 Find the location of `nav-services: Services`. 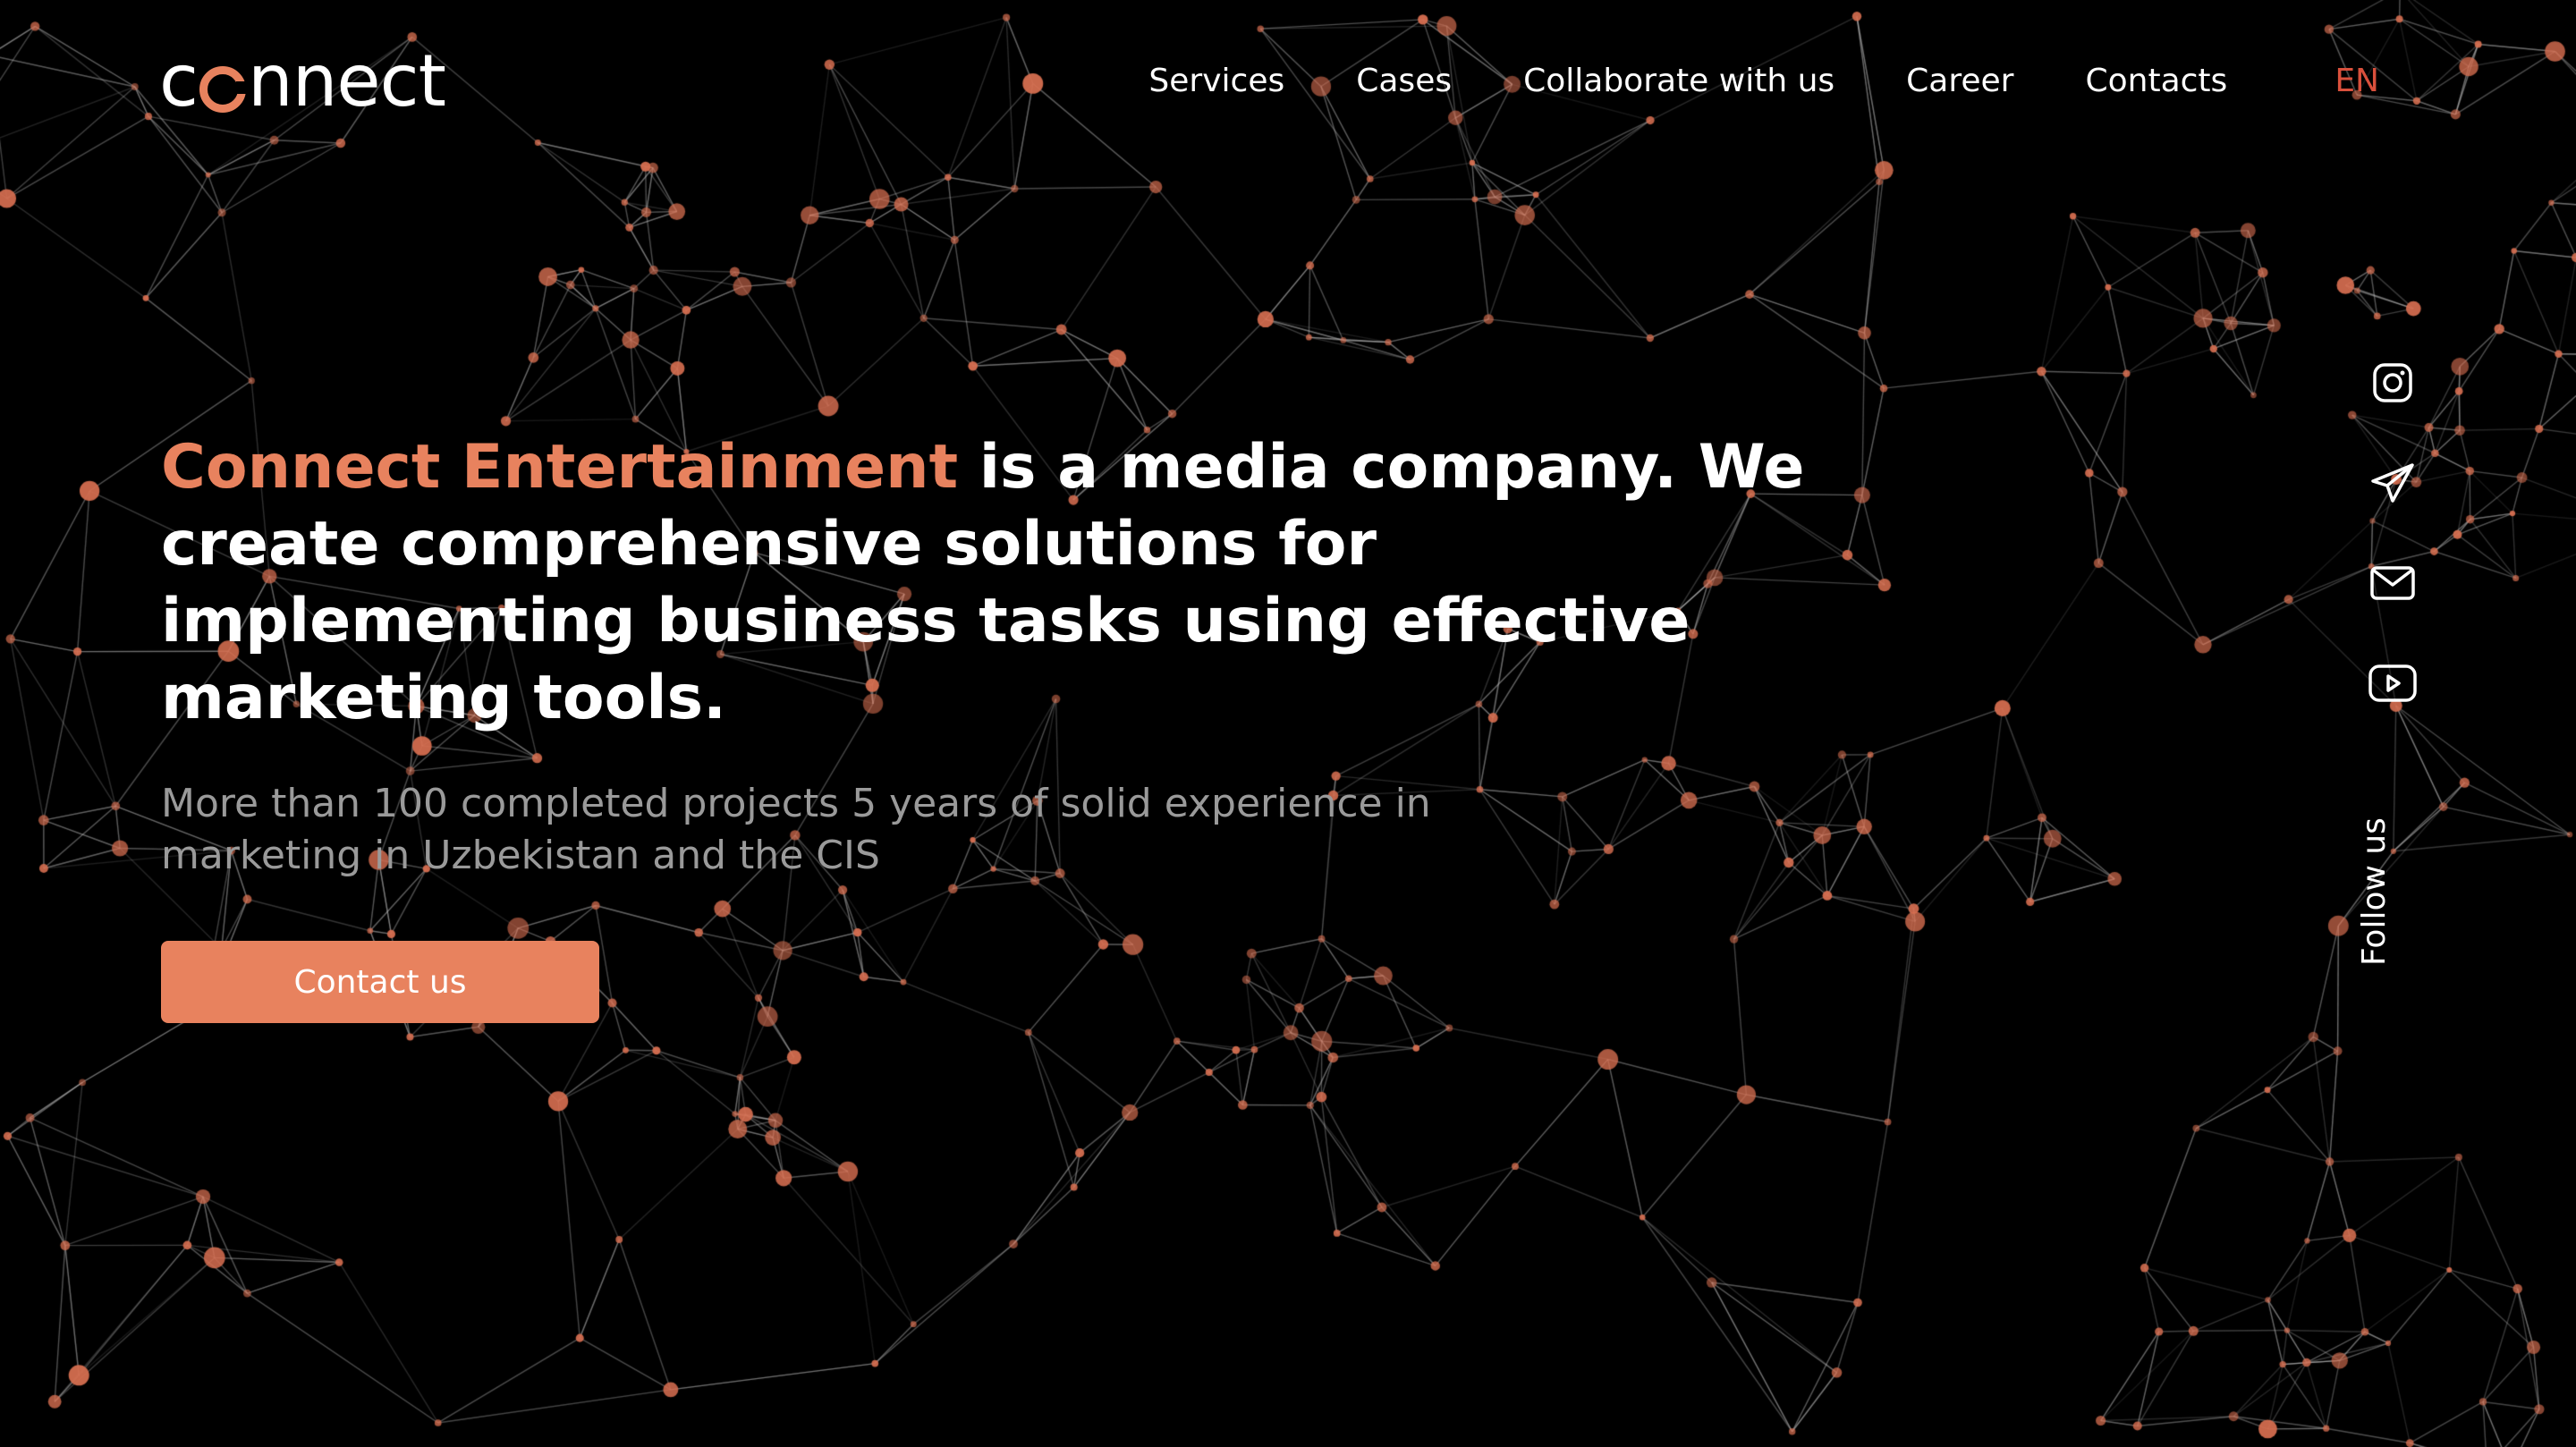

nav-services: Services is located at coordinates (1216, 81).